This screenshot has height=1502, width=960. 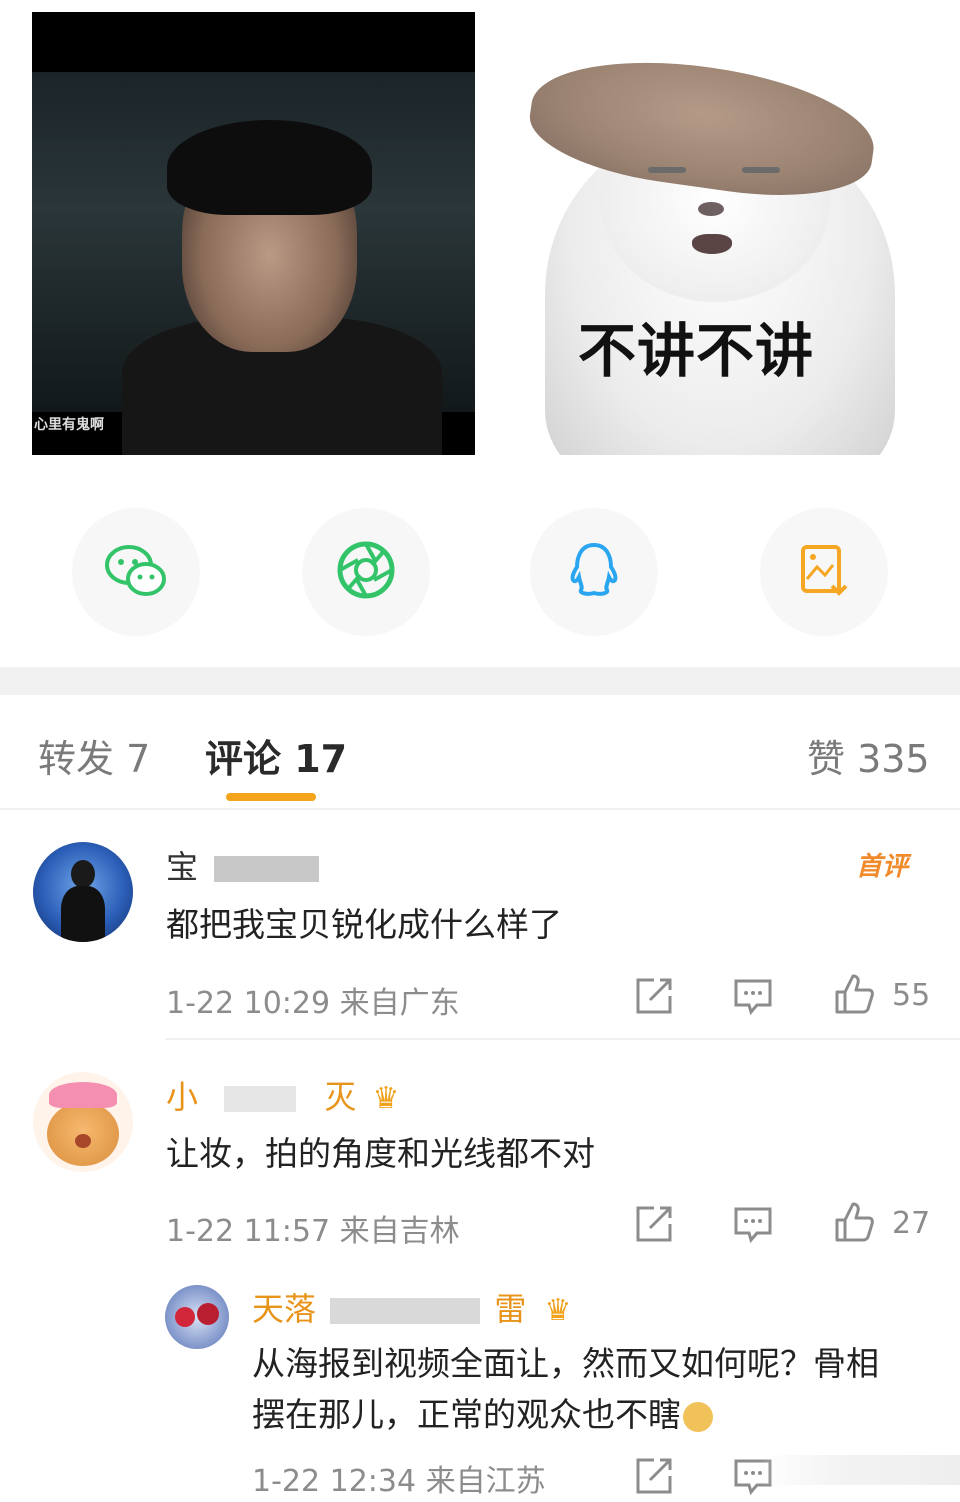 I want to click on cat-eye-right, so click(x=761, y=170).